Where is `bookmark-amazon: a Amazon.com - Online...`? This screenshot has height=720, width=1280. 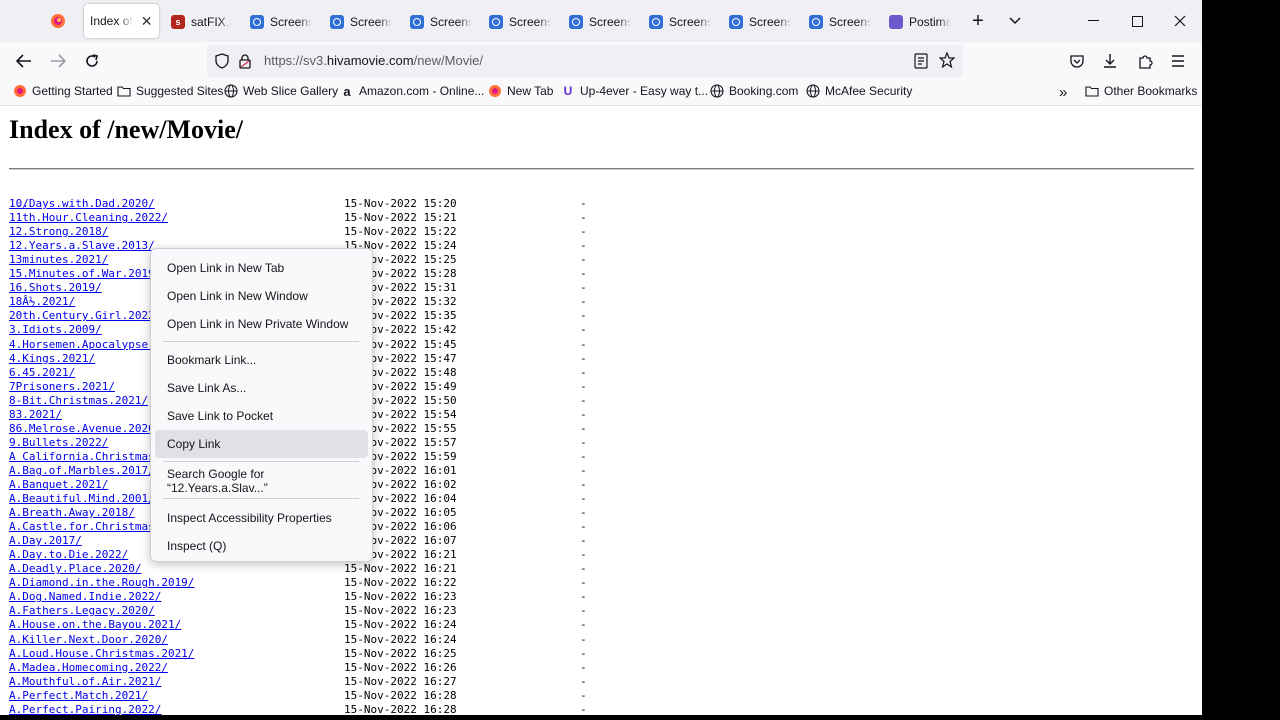 bookmark-amazon: a Amazon.com - Online... is located at coordinates (412, 91).